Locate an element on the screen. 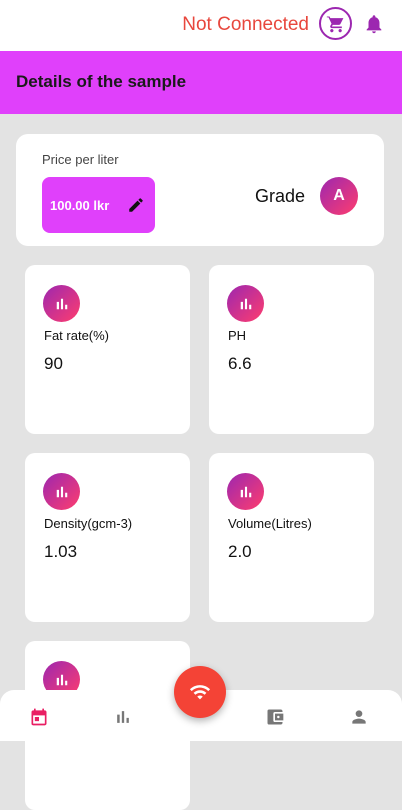 The width and height of the screenshot is (402, 810). metric-label: PH is located at coordinates (237, 335).